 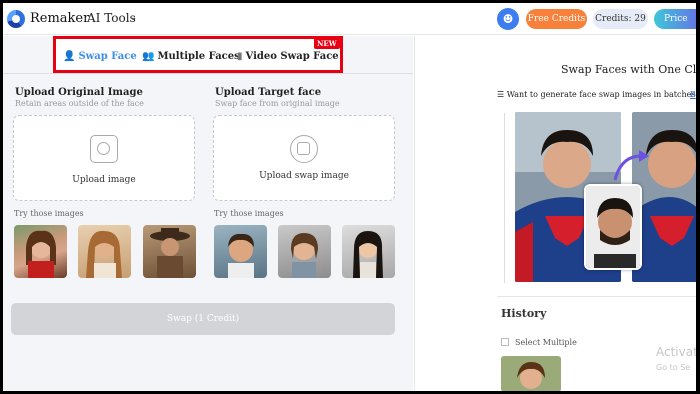 What do you see at coordinates (304, 255) in the screenshot?
I see `woman-headshot-image` at bounding box center [304, 255].